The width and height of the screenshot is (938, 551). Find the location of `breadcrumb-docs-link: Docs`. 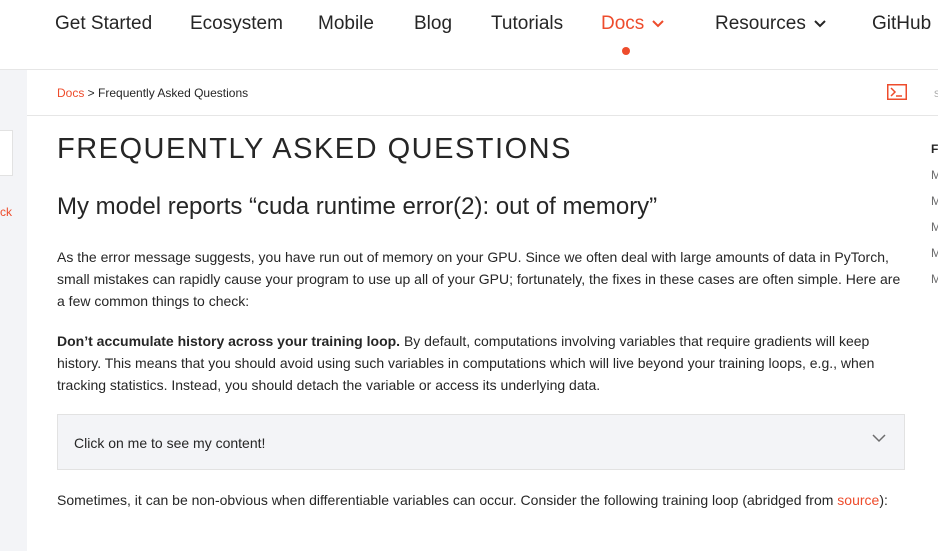

breadcrumb-docs-link: Docs is located at coordinates (70, 93).